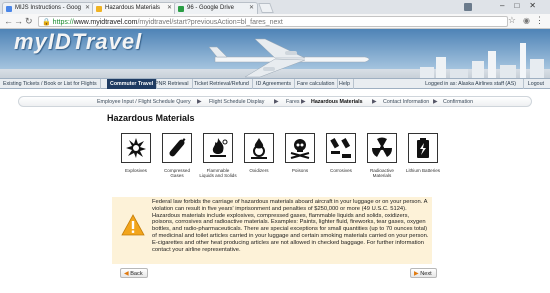 Image resolution: width=550 pixels, height=293 pixels. What do you see at coordinates (177, 173) in the screenshot?
I see `hazard-label-compressed-gases: Compressed Gases` at bounding box center [177, 173].